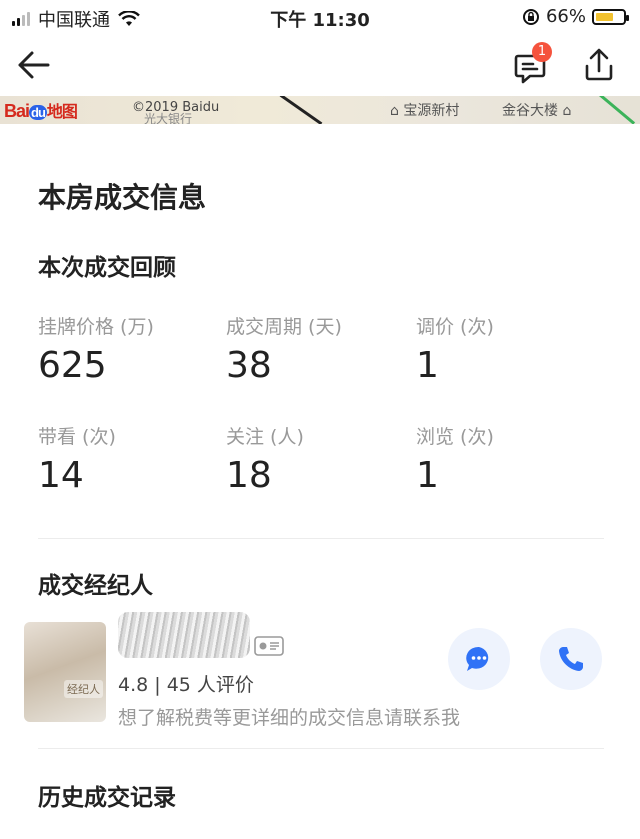 The image size is (640, 839). Describe the element at coordinates (265, 437) in the screenshot. I see `stat-label: 关注 (人)` at that location.